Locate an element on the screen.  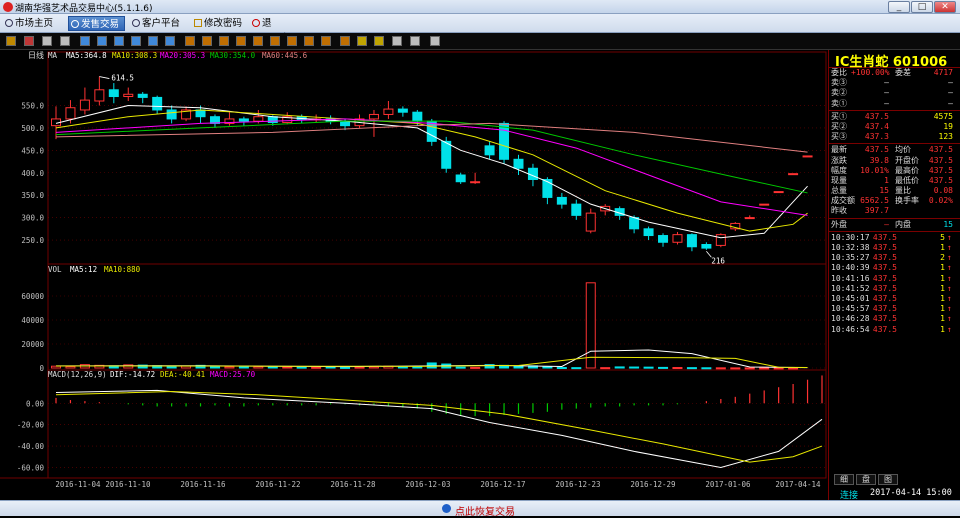
toolbar-tool-21-icon is located at coordinates (379, 41).